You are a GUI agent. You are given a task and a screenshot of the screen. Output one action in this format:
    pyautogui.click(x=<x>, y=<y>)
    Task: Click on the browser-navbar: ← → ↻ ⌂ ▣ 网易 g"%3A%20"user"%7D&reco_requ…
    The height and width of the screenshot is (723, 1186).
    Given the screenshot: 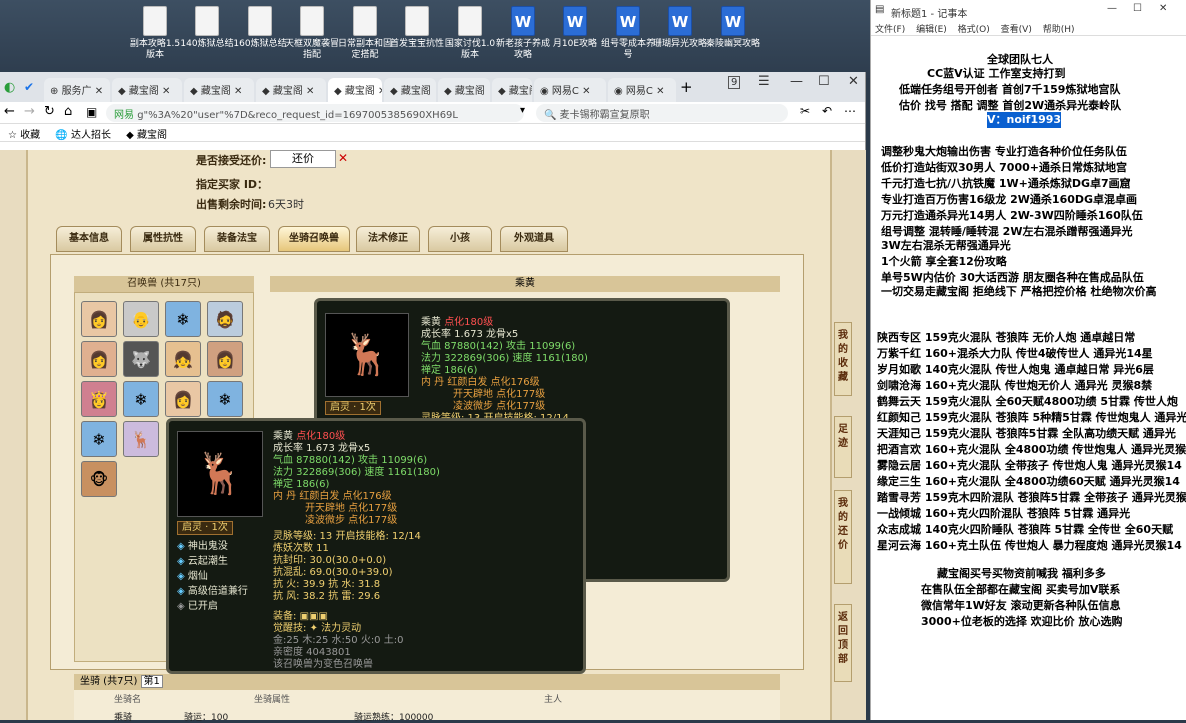 What is the action you would take?
    pyautogui.click(x=432, y=113)
    